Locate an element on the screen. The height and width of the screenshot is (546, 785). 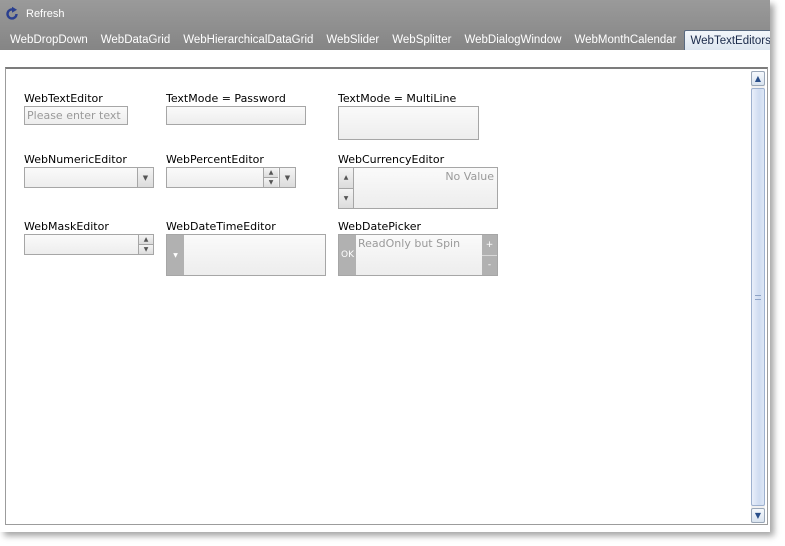
mask-editor-input: ▲ ▼ is located at coordinates (89, 244).